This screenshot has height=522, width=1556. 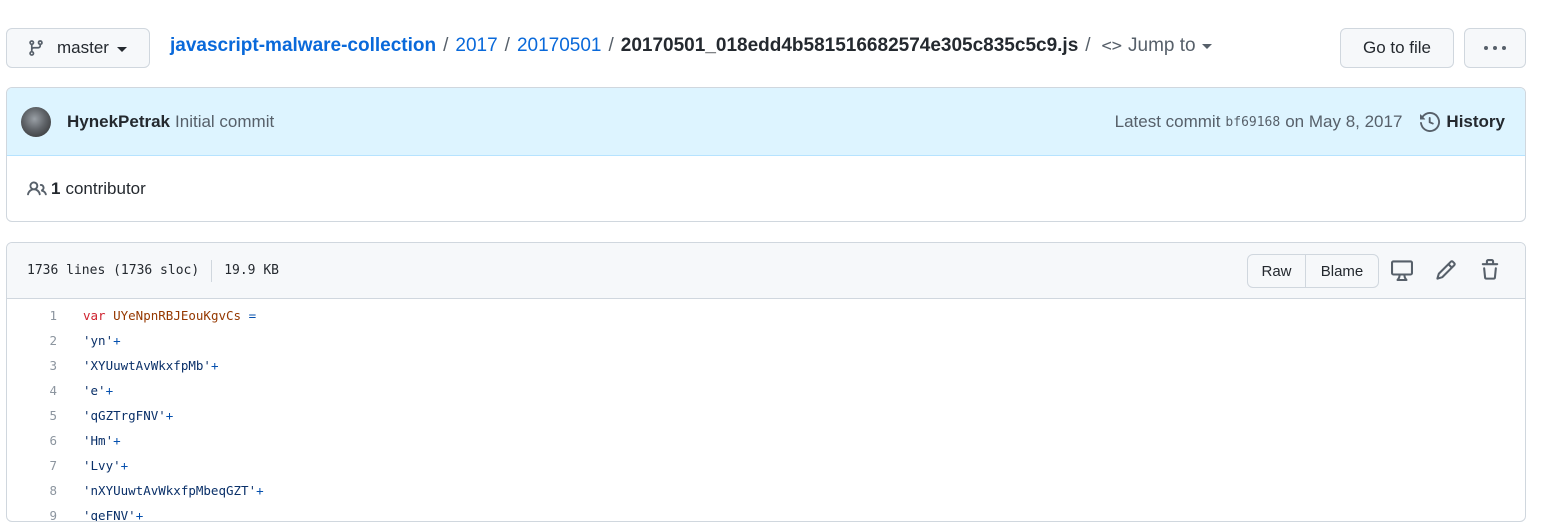 I want to click on code-icon: <>, so click(x=1112, y=46).